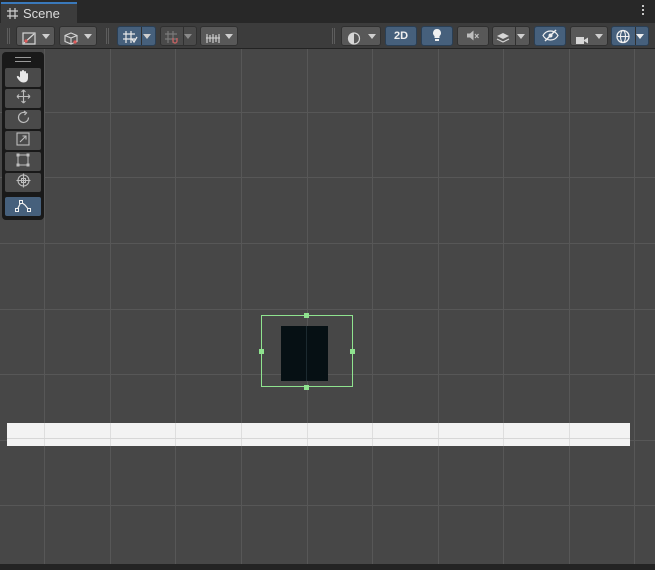  What do you see at coordinates (623, 38) in the screenshot?
I see `gizmo-globe-icon` at bounding box center [623, 38].